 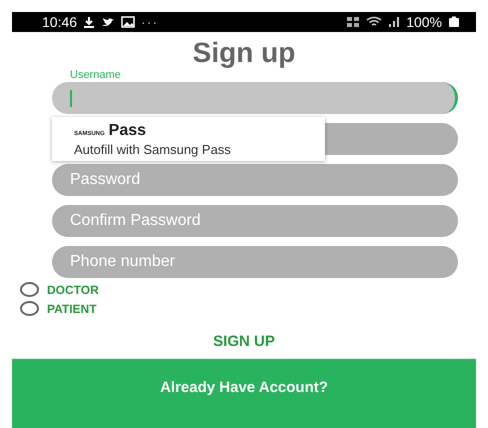 I want to click on field-placeholder: Password, so click(x=105, y=180).